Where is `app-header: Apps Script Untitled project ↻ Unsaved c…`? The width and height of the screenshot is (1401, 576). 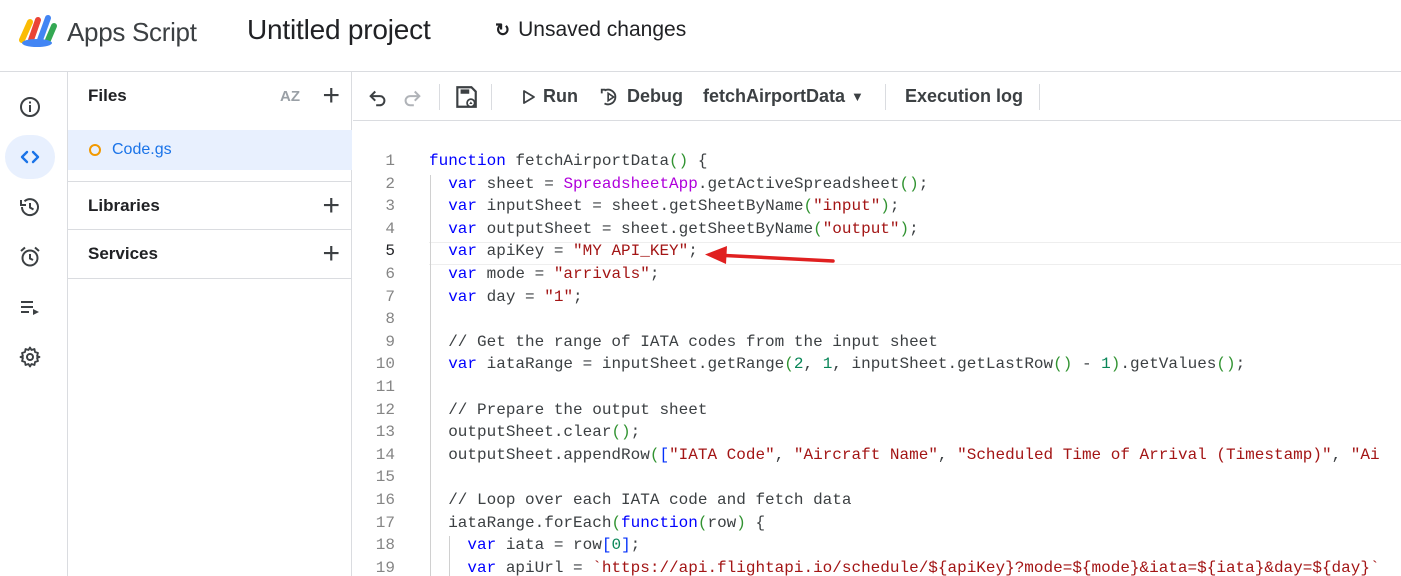 app-header: Apps Script Untitled project ↻ Unsaved c… is located at coordinates (700, 36).